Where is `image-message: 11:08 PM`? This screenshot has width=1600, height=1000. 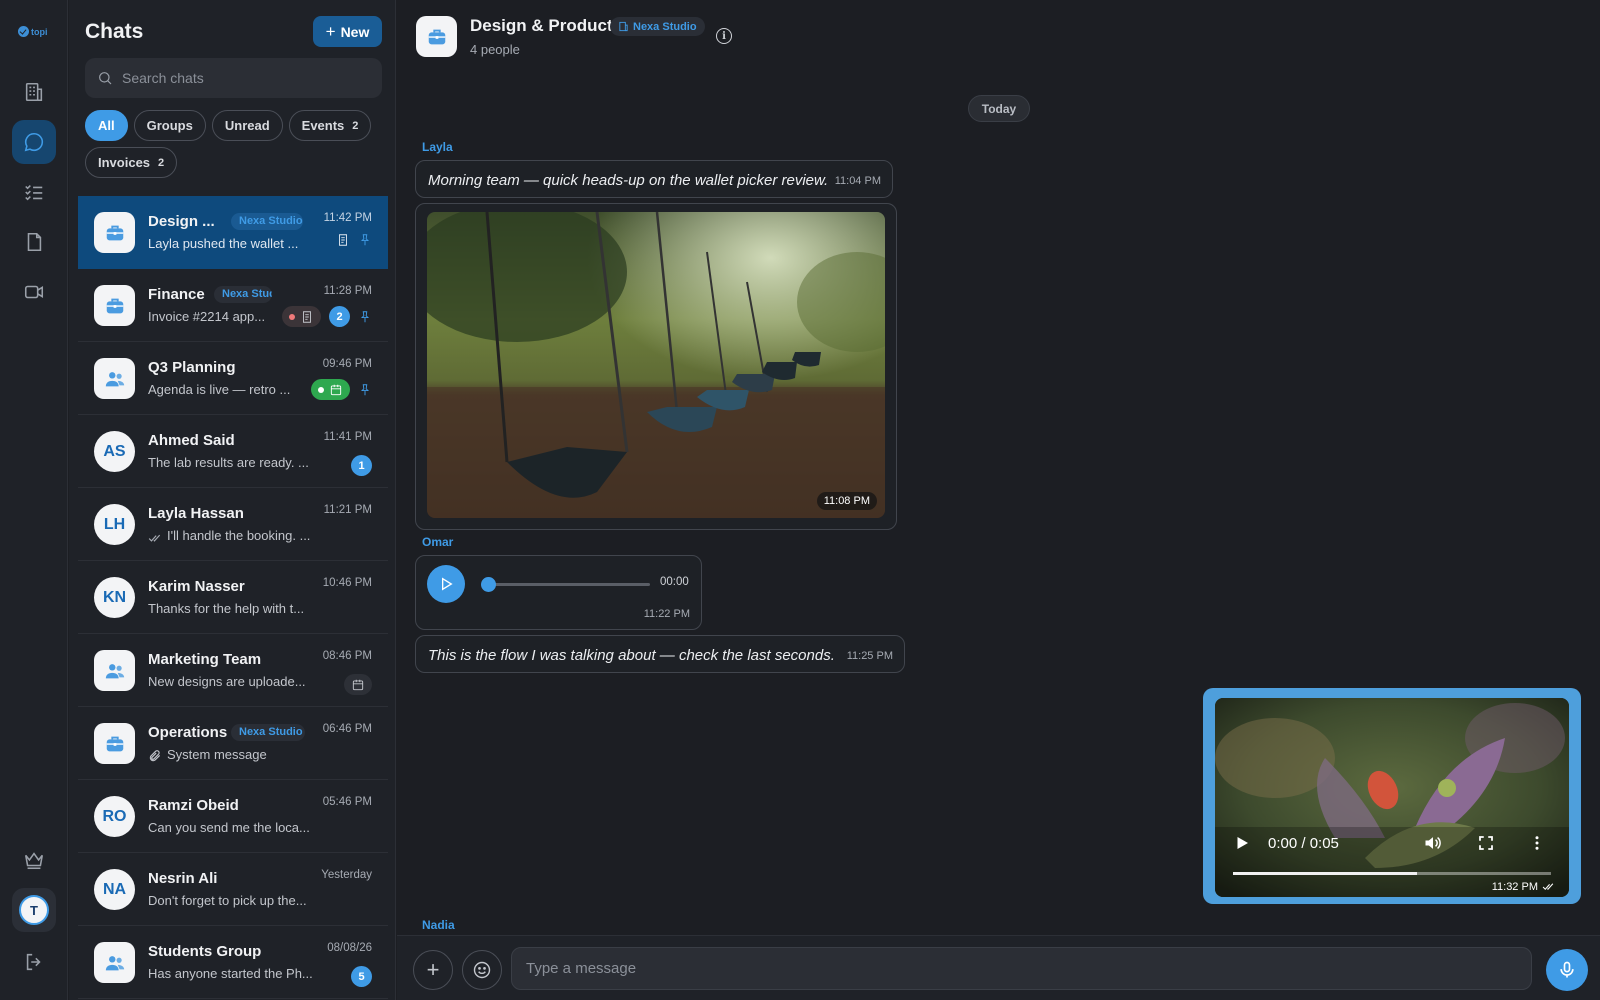 image-message: 11:08 PM is located at coordinates (656, 366).